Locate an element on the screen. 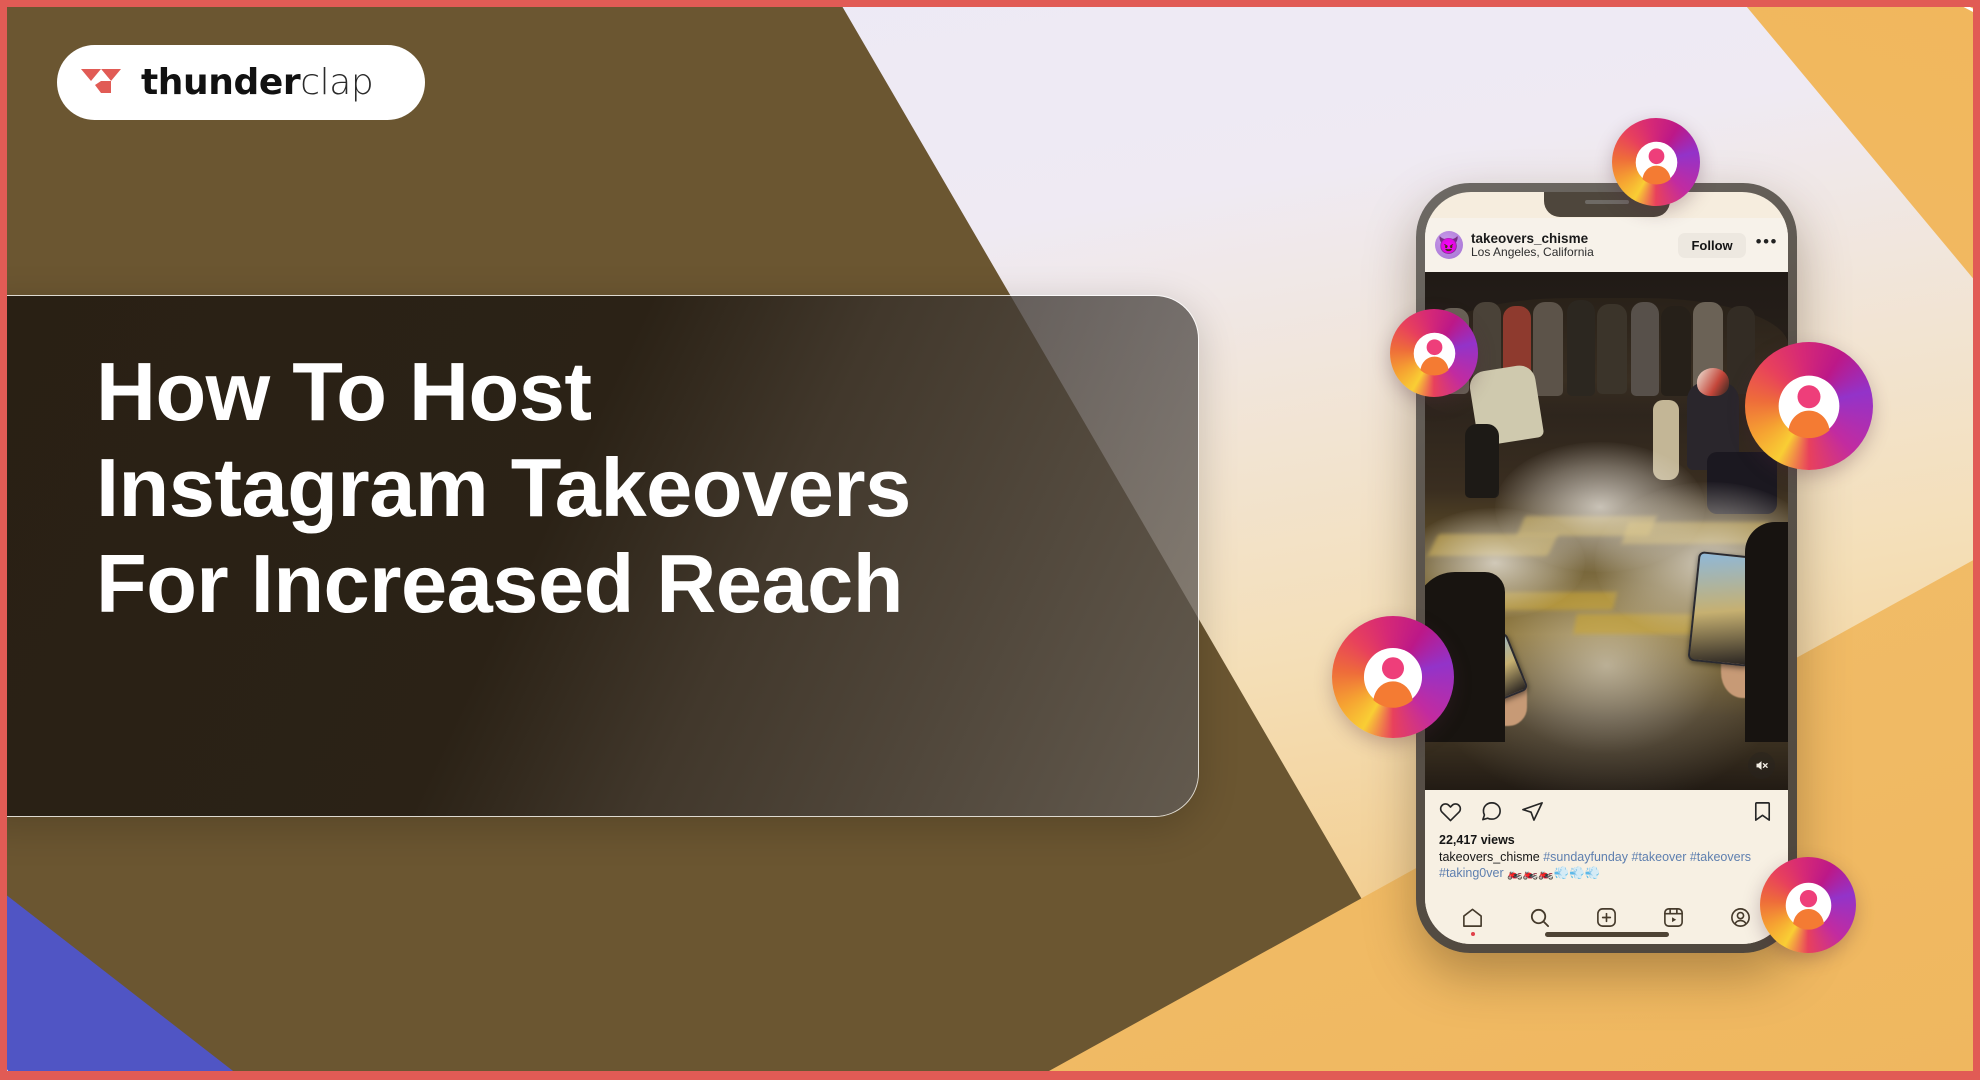  title-line-1: How To Host is located at coordinates (344, 391).